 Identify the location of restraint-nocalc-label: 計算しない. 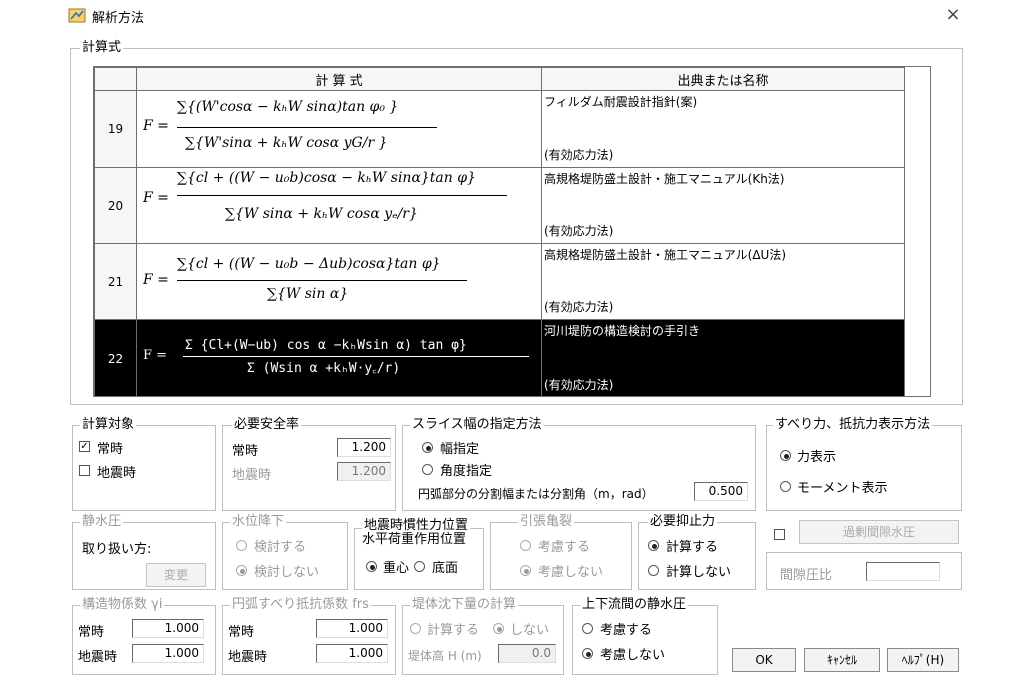
(699, 572).